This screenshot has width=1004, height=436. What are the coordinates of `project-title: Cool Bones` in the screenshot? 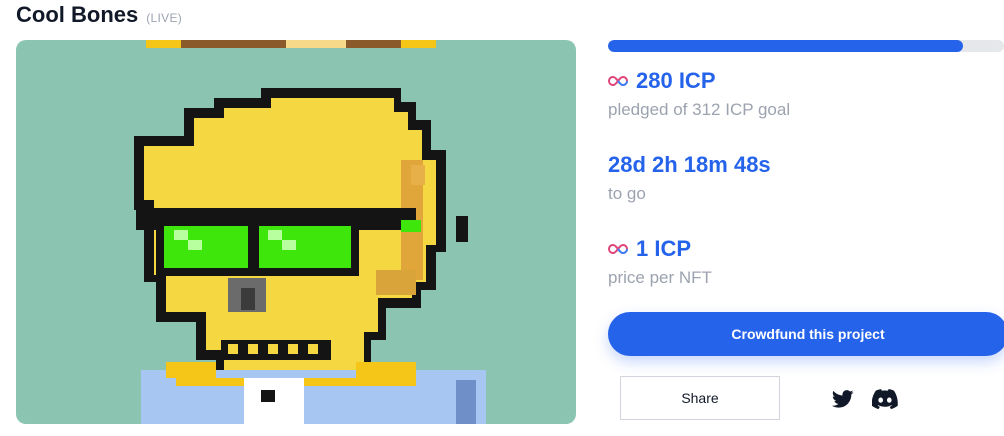 It's located at (77, 14).